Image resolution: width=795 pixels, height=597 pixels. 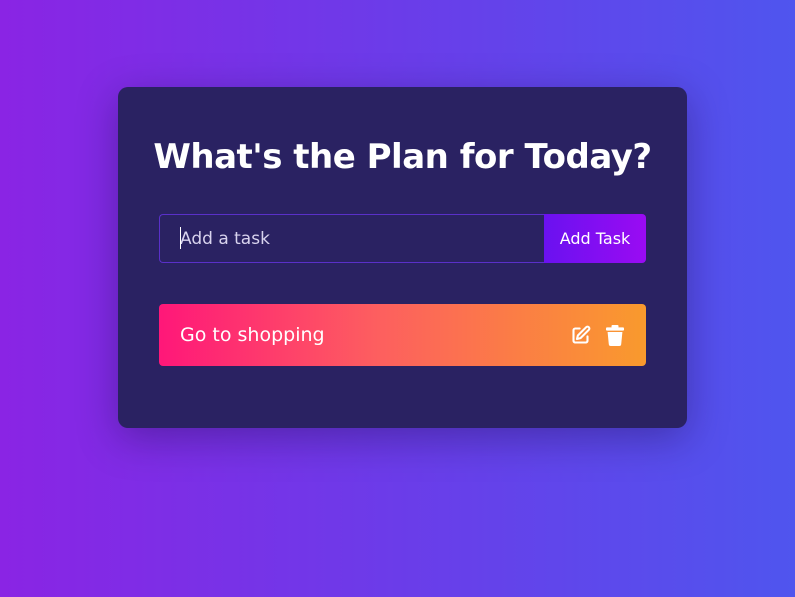 What do you see at coordinates (252, 335) in the screenshot?
I see `todo-text: Go to shopping` at bounding box center [252, 335].